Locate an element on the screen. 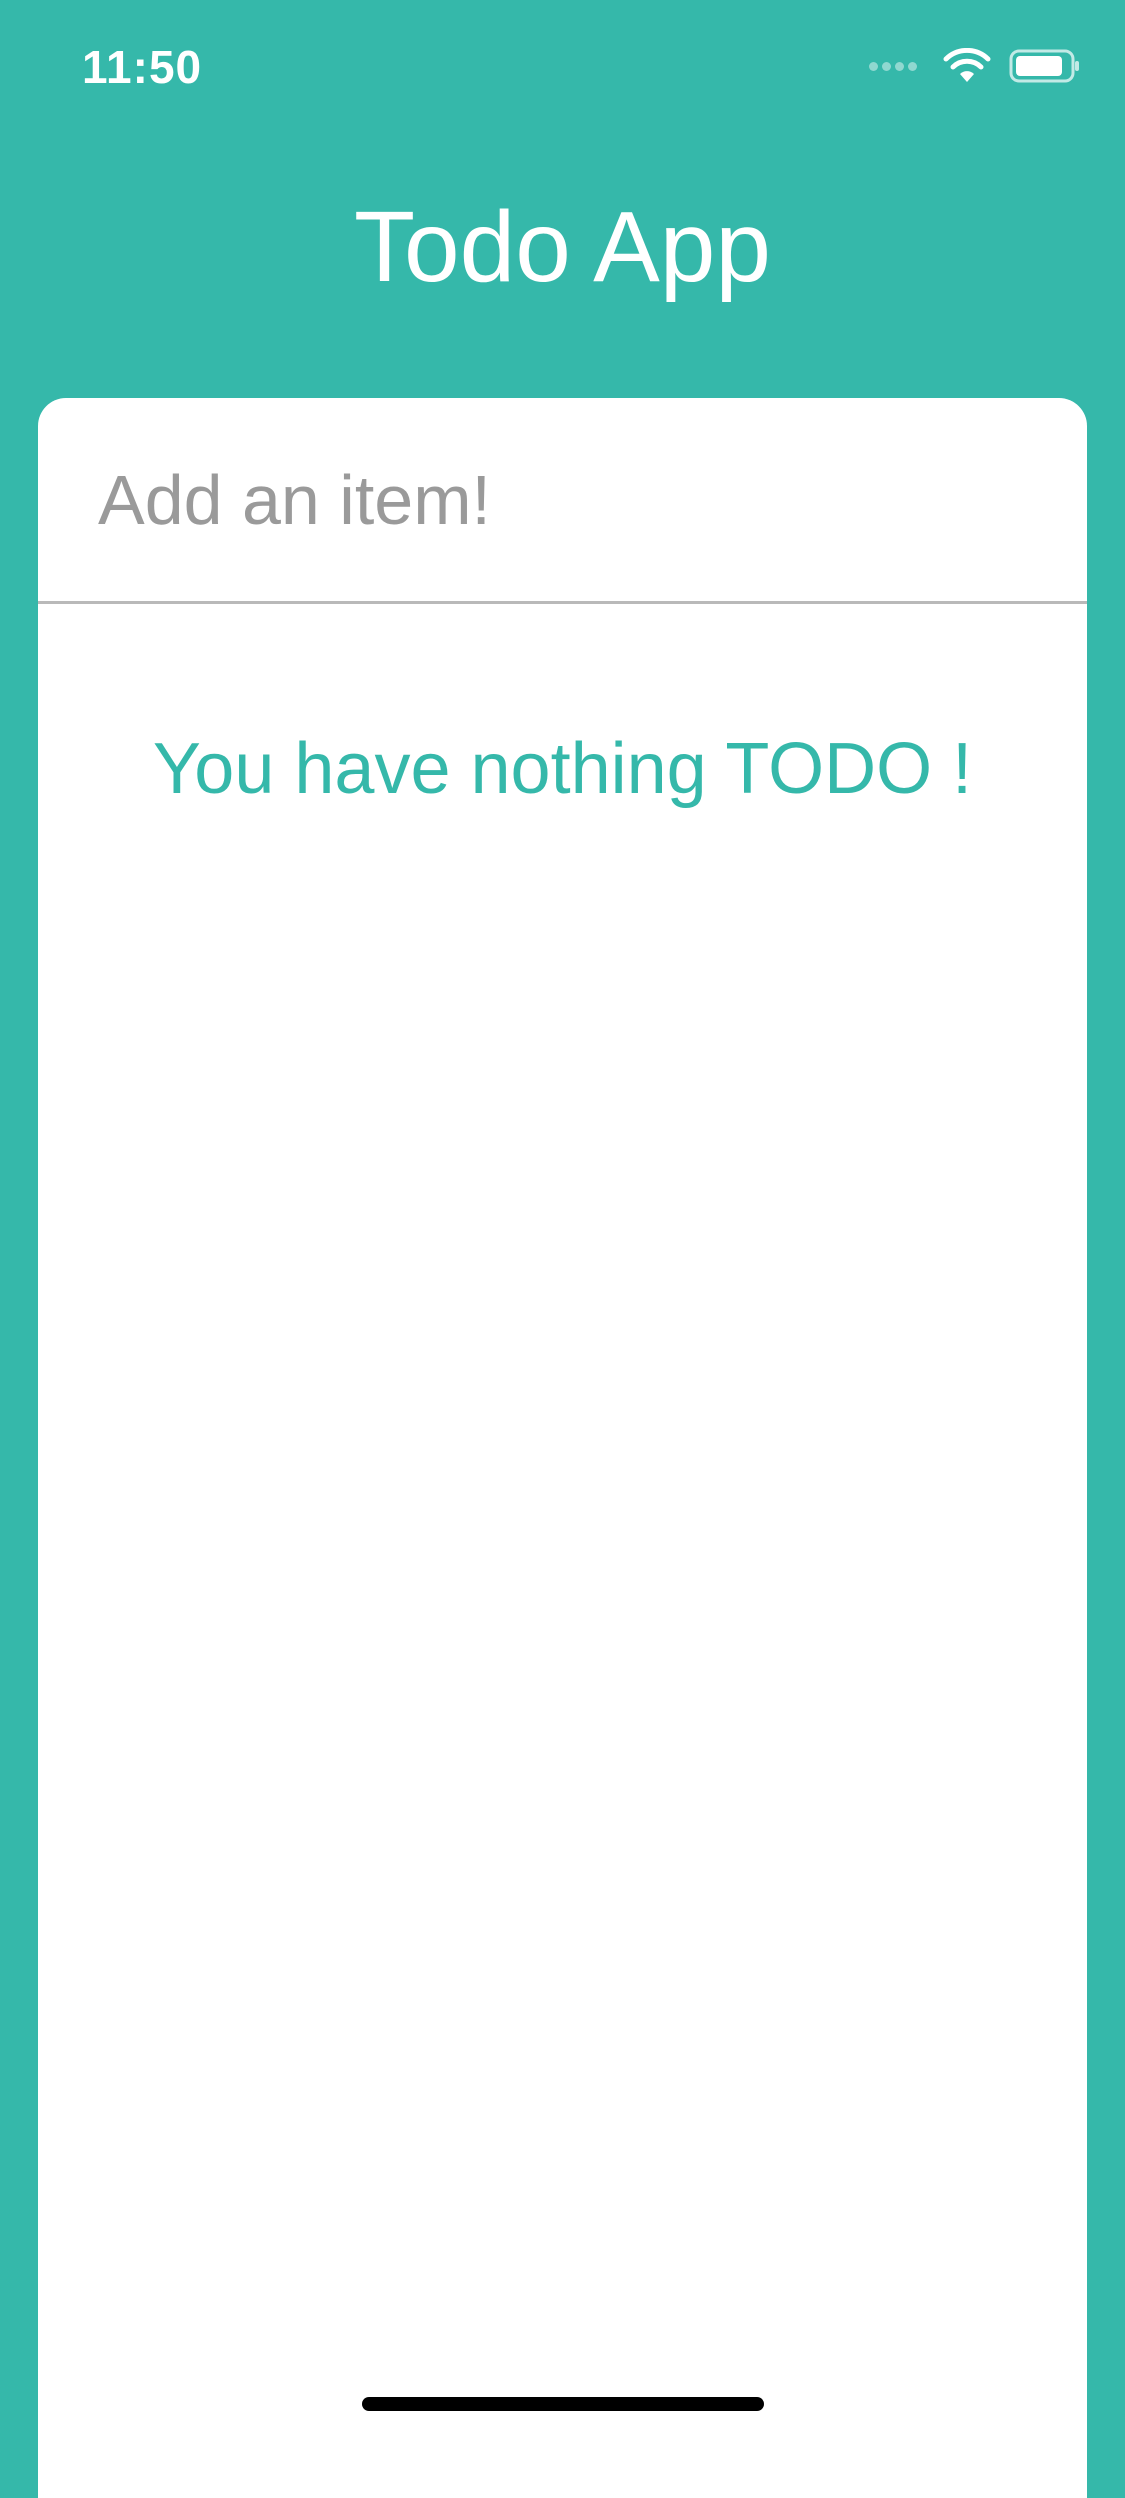 This screenshot has width=1125, height=2498. home-indicator is located at coordinates (563, 2404).